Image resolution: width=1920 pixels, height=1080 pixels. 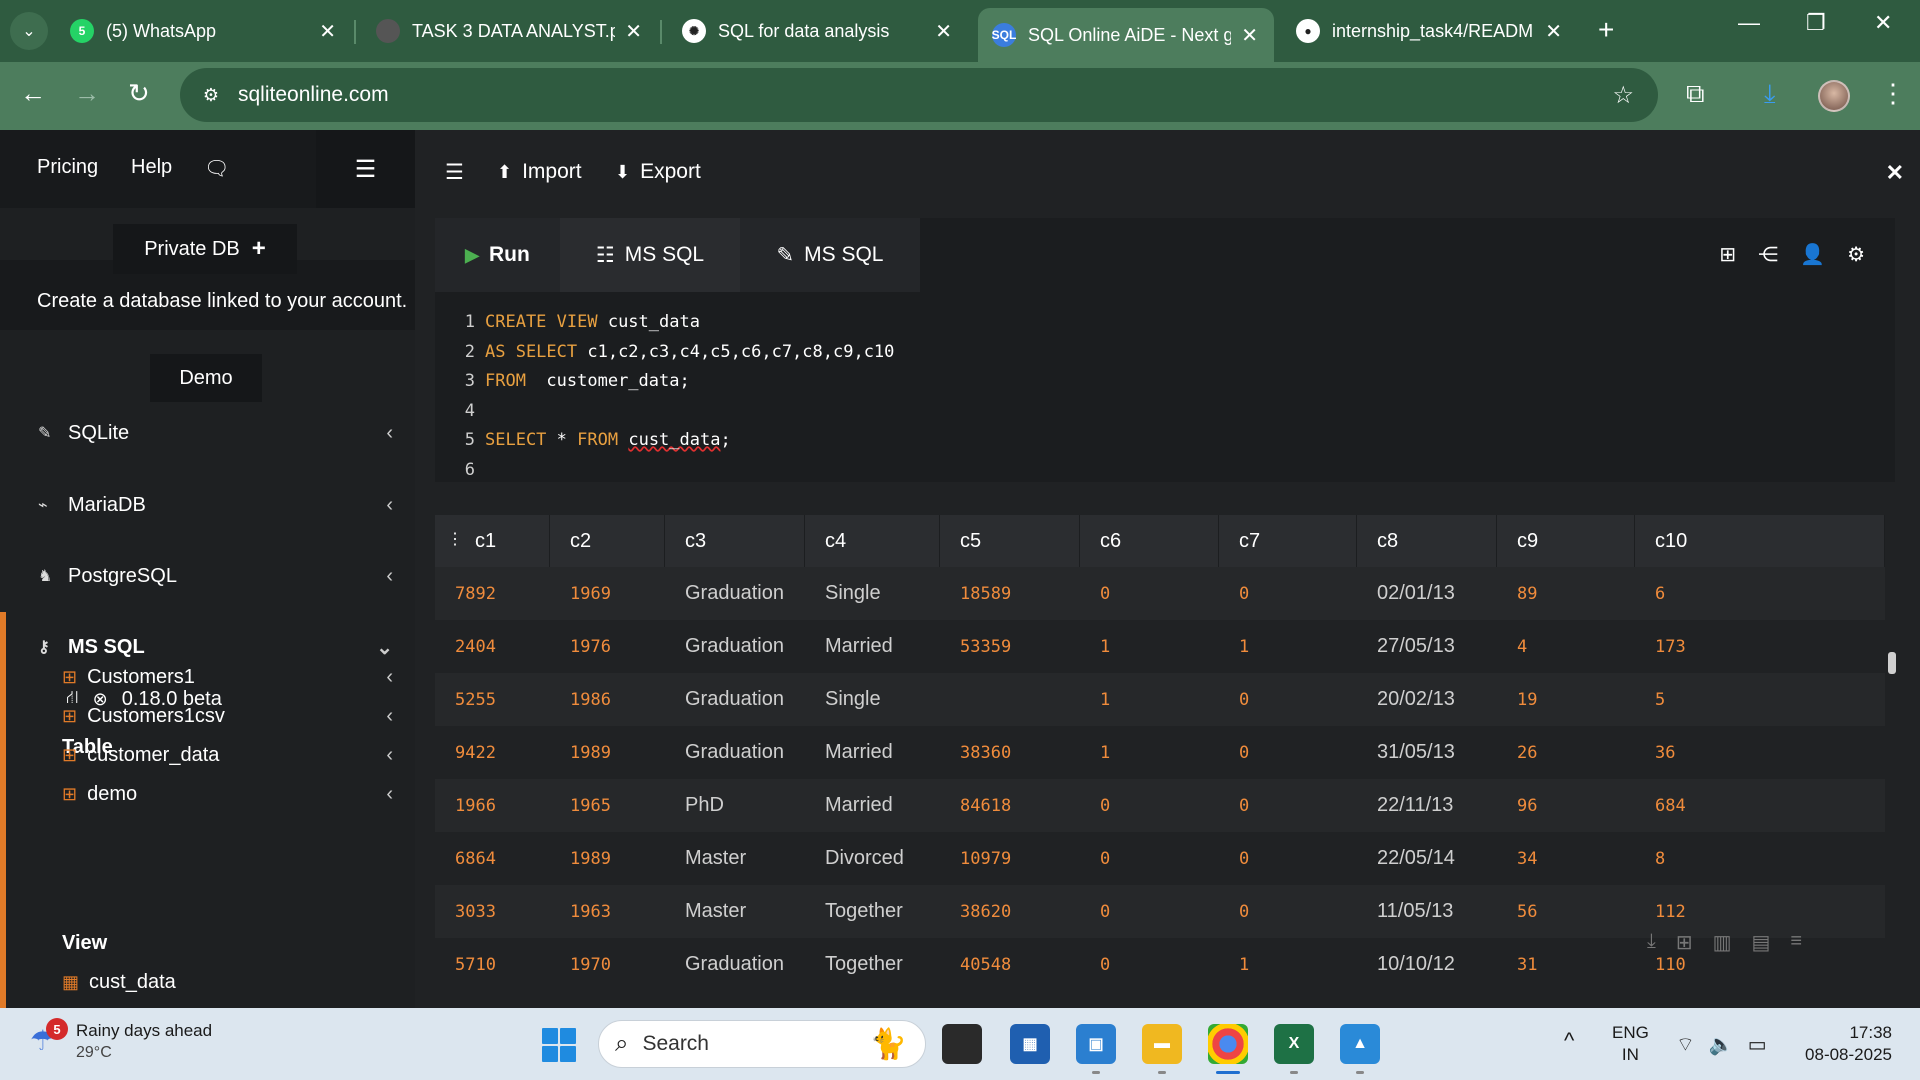 What do you see at coordinates (206, 378) in the screenshot?
I see `demo-button: Demo` at bounding box center [206, 378].